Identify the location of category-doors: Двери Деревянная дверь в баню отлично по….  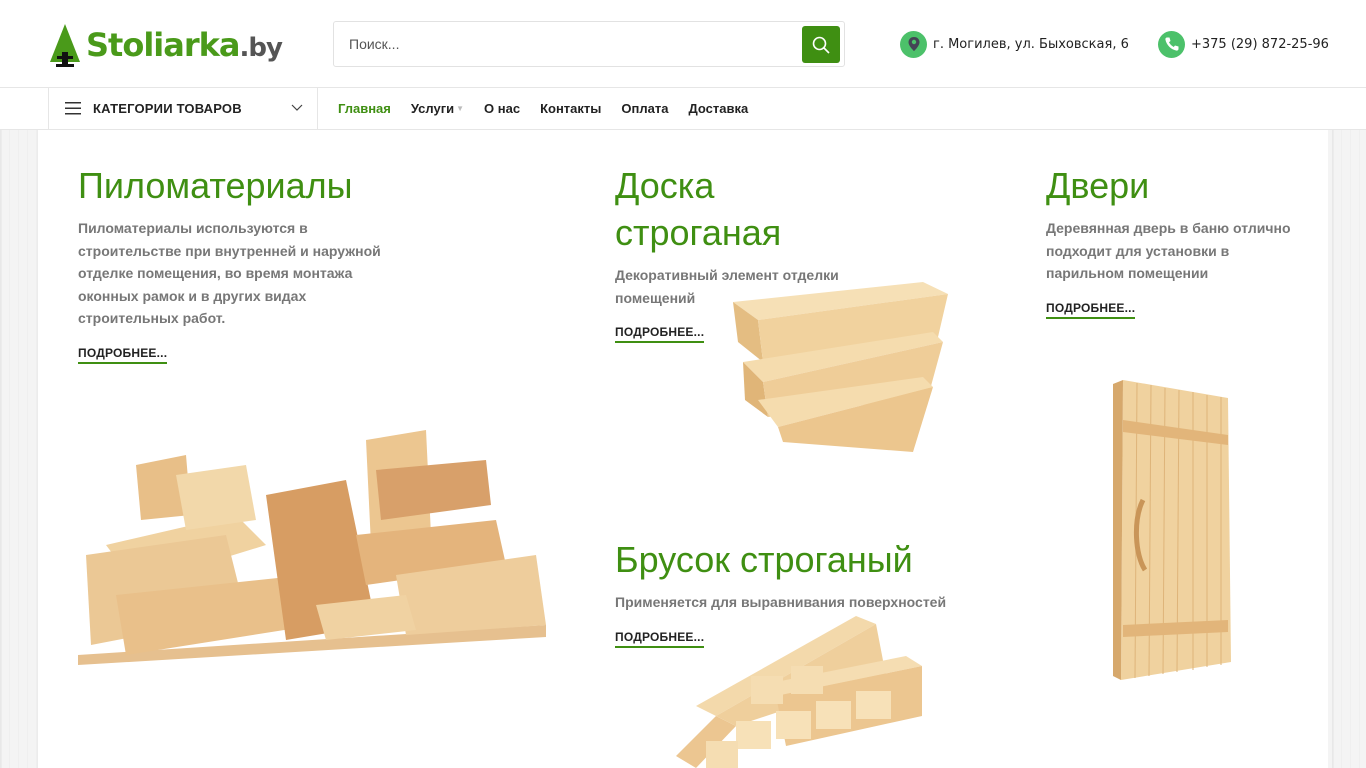
(1176, 240).